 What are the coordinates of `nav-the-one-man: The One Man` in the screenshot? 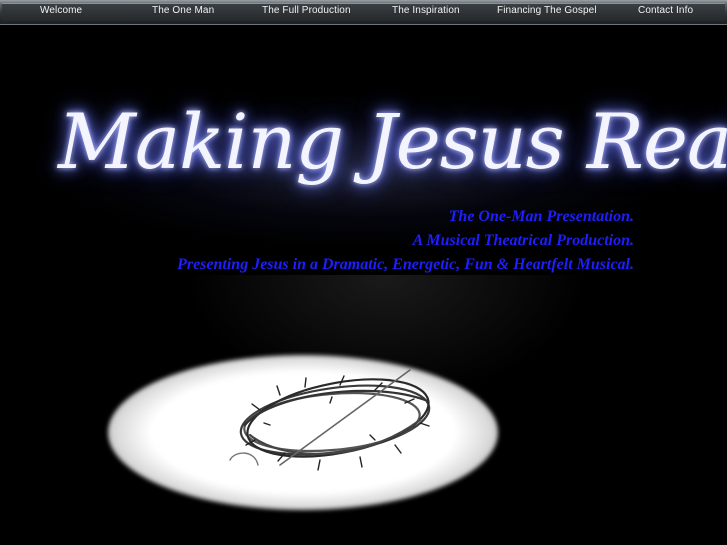 It's located at (183, 10).